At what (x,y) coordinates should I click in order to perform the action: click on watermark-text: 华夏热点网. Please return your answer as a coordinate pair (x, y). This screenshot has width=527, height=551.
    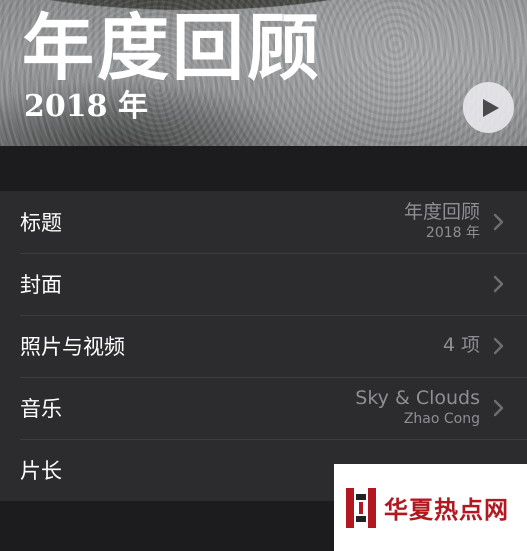
    Looking at the image, I should click on (446, 509).